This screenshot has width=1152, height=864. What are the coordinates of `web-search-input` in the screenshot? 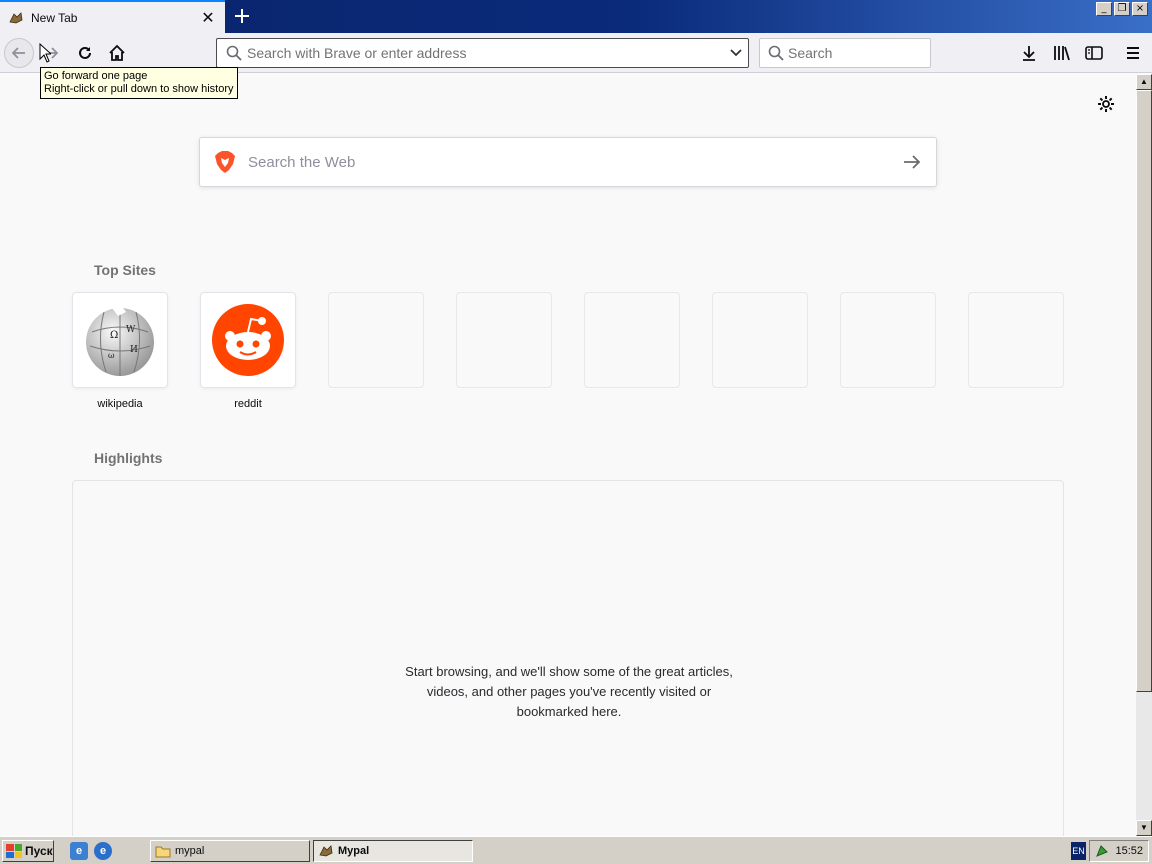 It's located at (568, 162).